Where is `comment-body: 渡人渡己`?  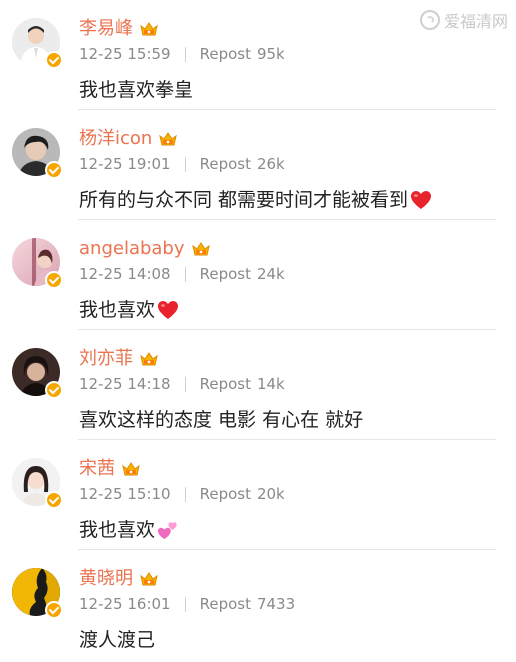 comment-body: 渡人渡己 is located at coordinates (117, 640).